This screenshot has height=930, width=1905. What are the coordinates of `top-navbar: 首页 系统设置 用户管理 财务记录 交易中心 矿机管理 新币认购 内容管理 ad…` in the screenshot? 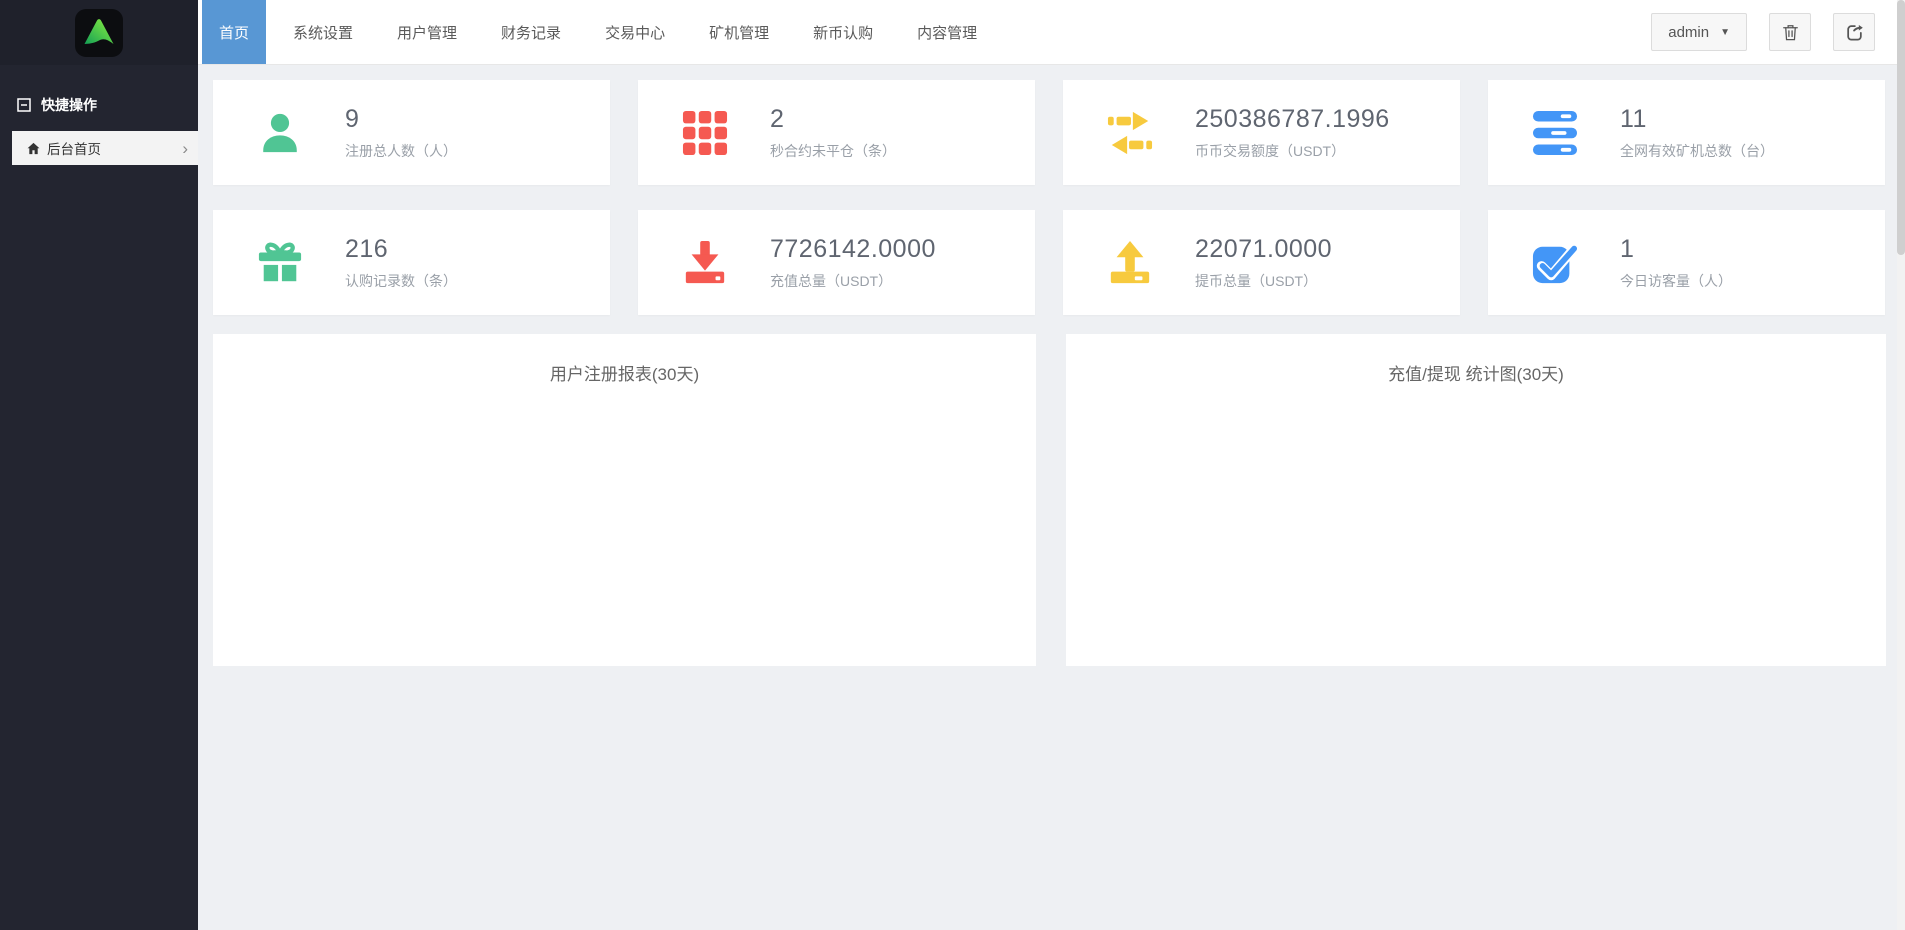 It's located at (1051, 32).